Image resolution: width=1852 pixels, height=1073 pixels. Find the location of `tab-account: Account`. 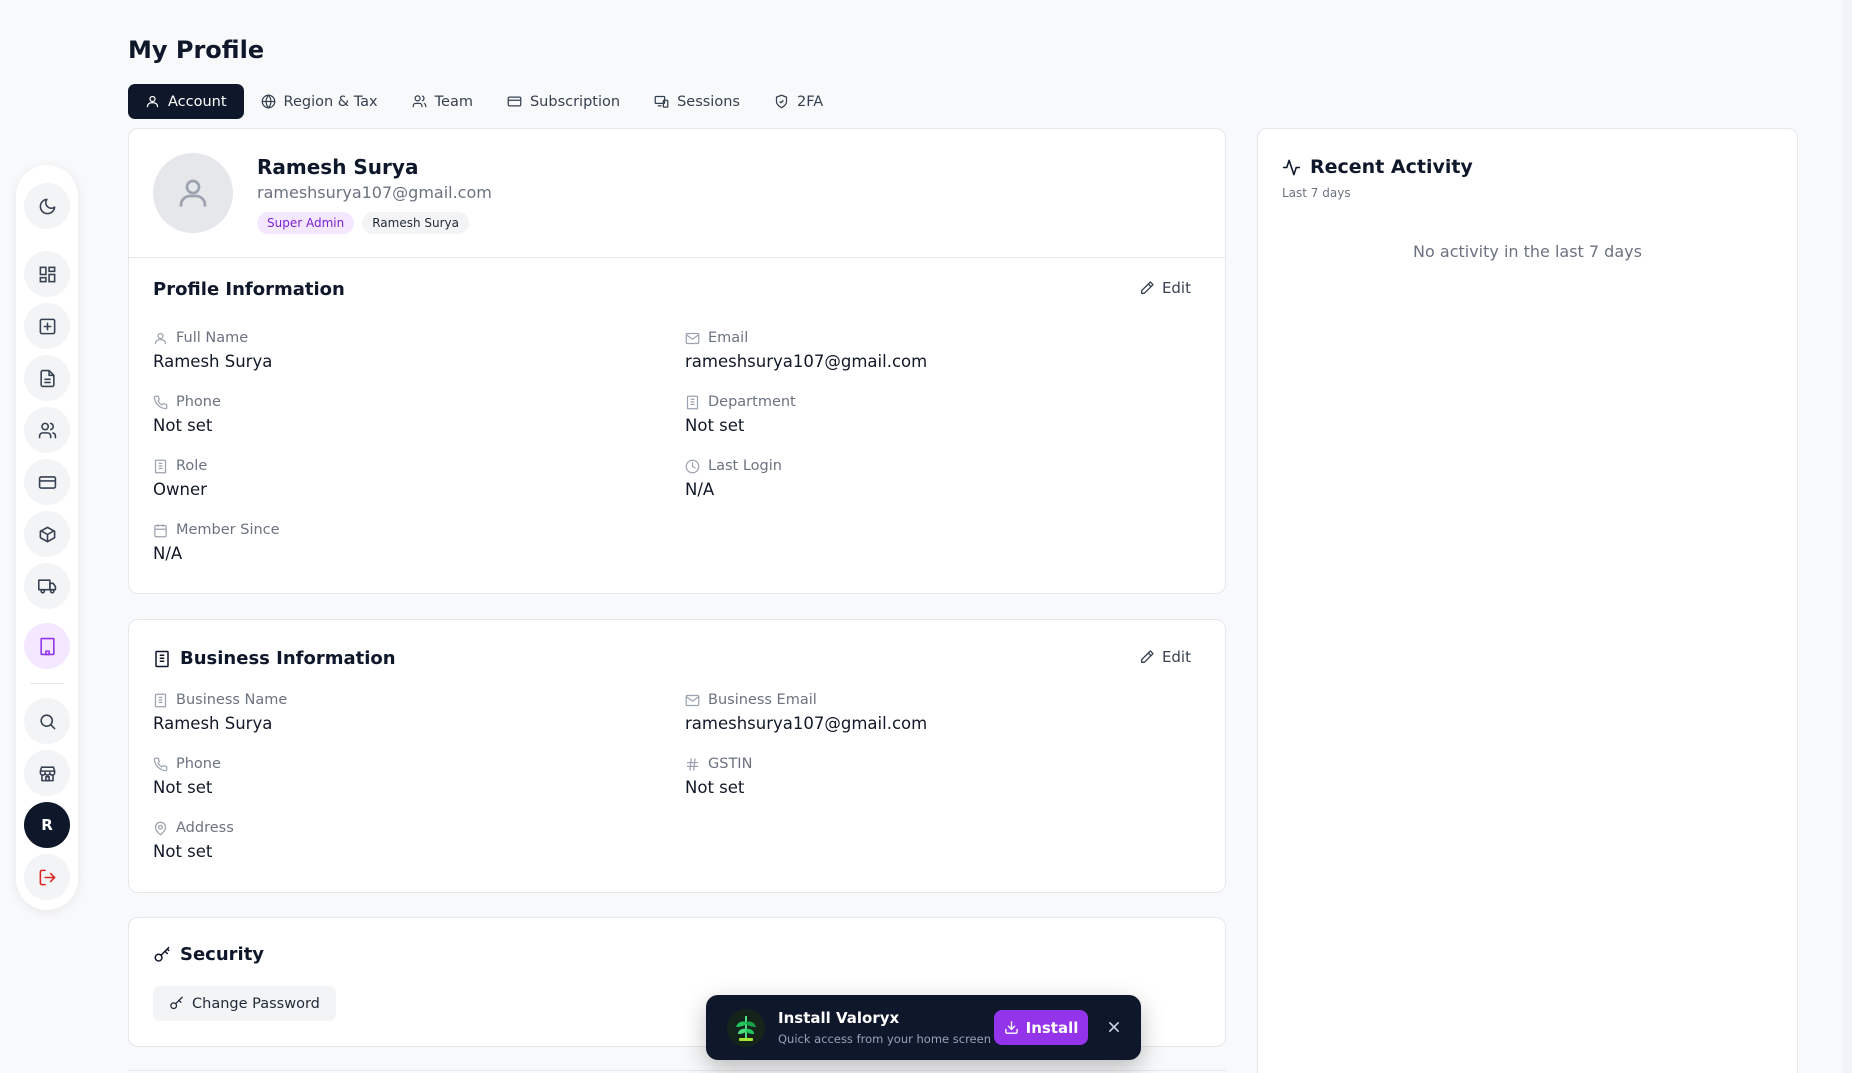

tab-account: Account is located at coordinates (186, 101).